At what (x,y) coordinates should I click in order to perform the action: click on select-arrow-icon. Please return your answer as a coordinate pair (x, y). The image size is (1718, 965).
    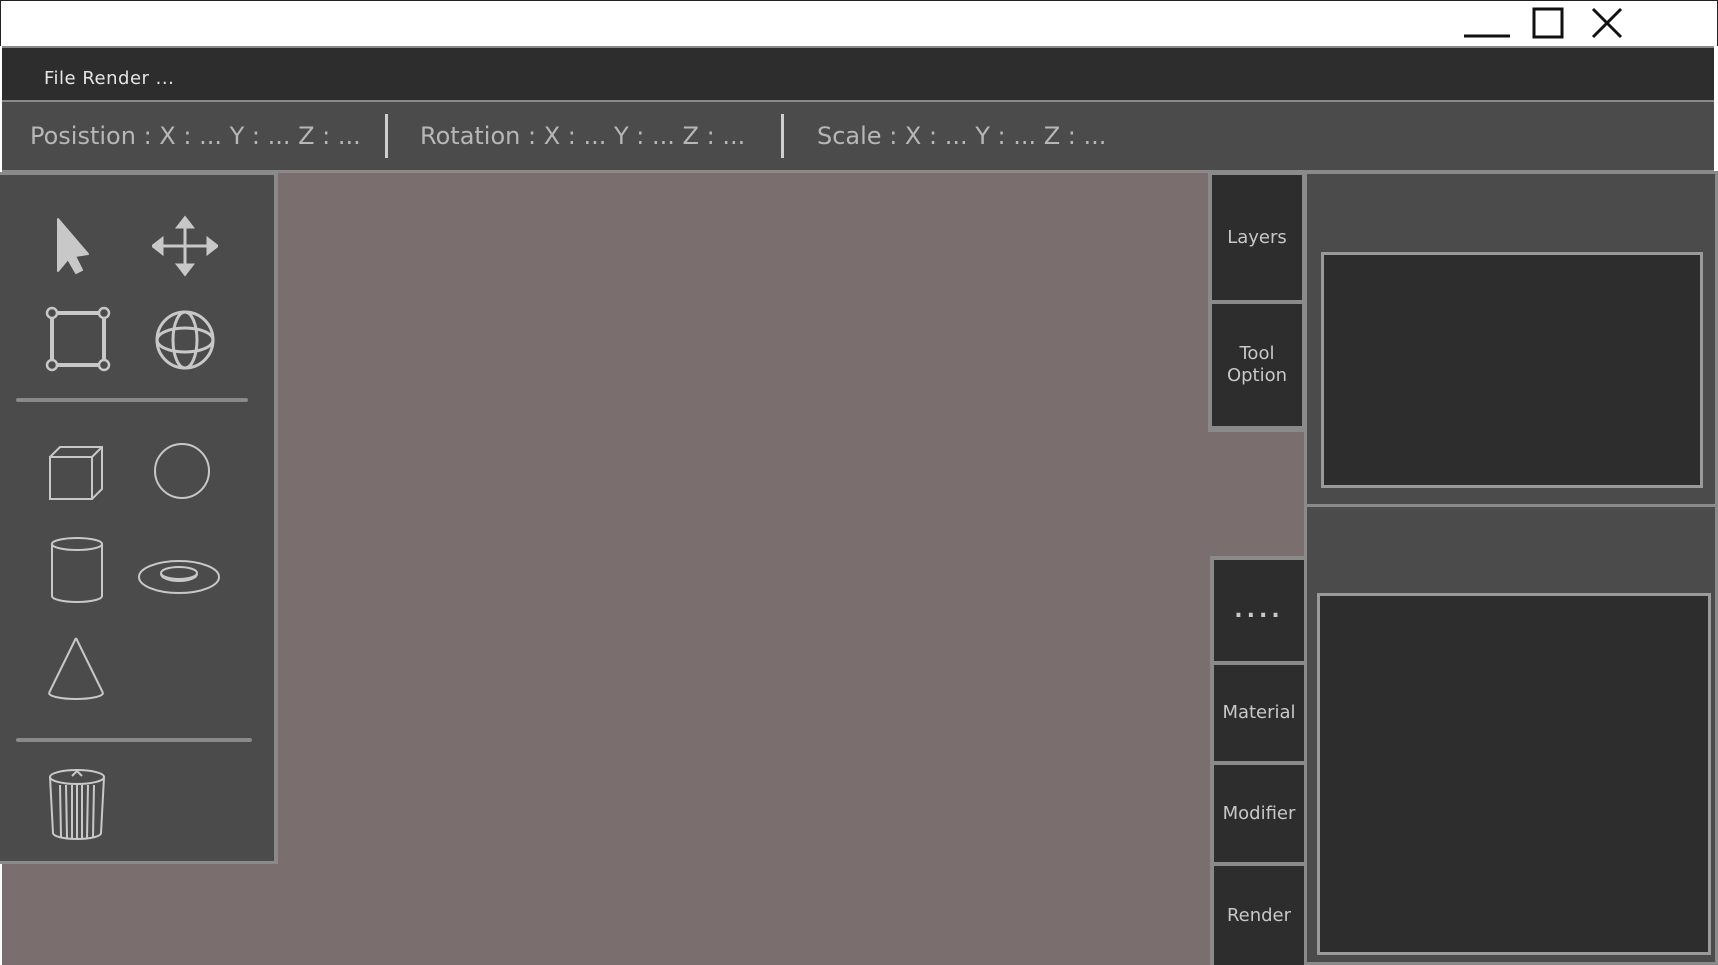
    Looking at the image, I should click on (73, 246).